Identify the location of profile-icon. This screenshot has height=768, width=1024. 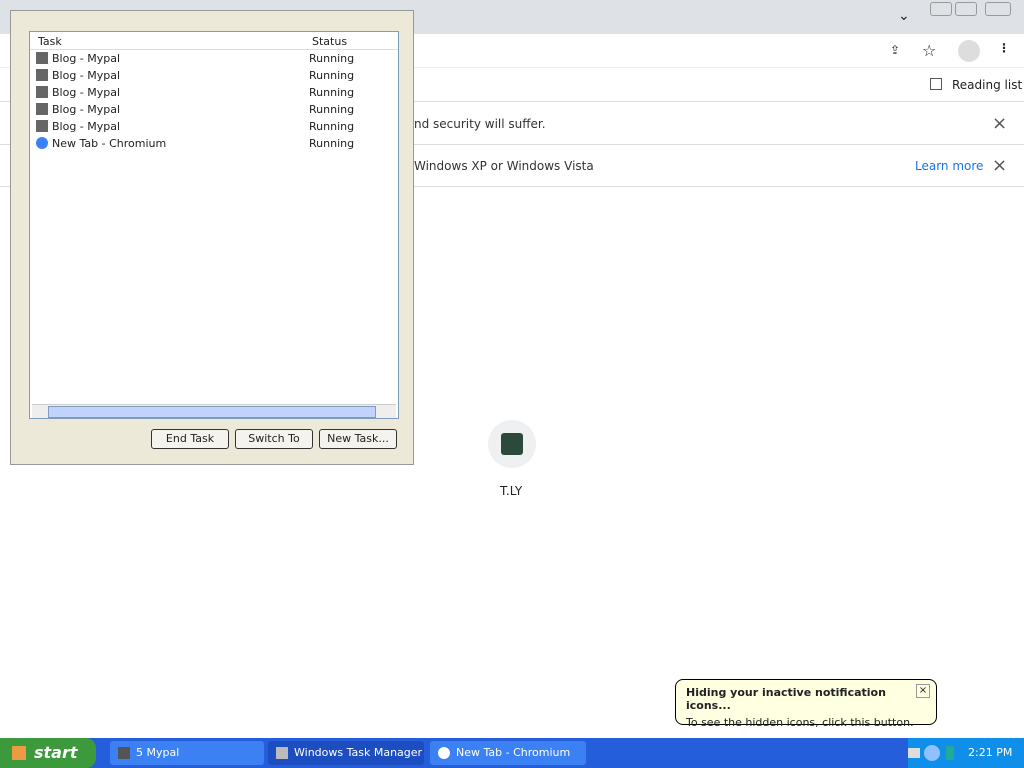
(969, 51).